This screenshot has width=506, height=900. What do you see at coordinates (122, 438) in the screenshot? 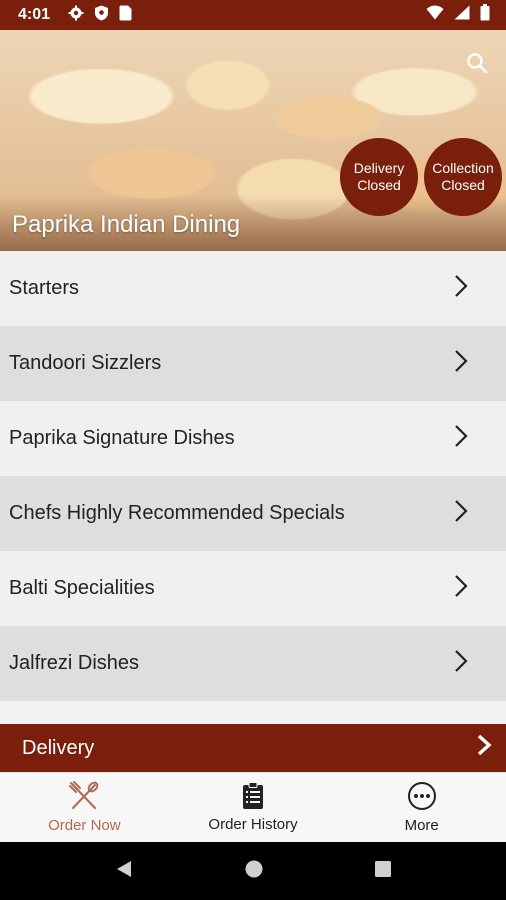
I see `menu-category-label: Paprika Signature Dishes` at bounding box center [122, 438].